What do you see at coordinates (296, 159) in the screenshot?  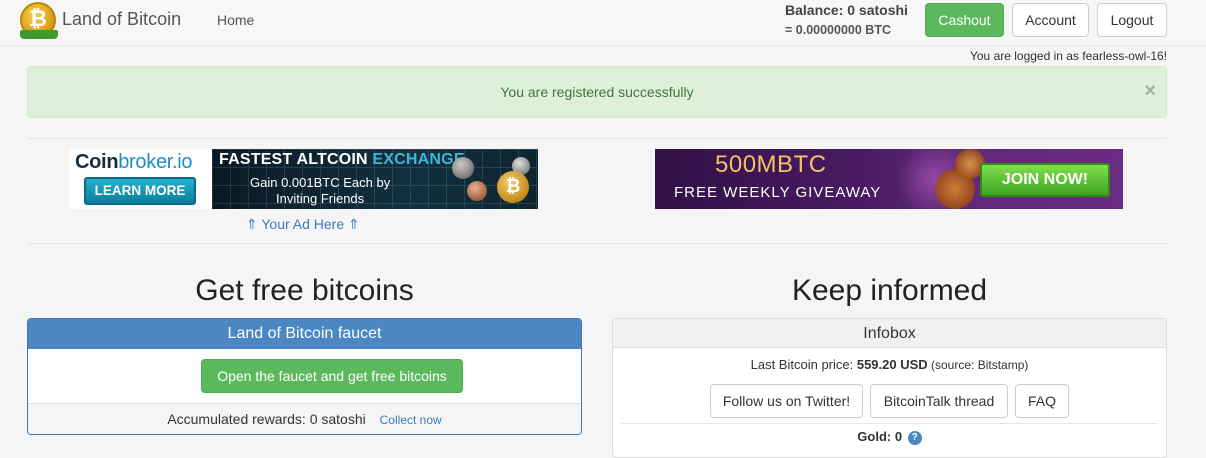 I see `headline-part1: FASTEST ALTCOIN` at bounding box center [296, 159].